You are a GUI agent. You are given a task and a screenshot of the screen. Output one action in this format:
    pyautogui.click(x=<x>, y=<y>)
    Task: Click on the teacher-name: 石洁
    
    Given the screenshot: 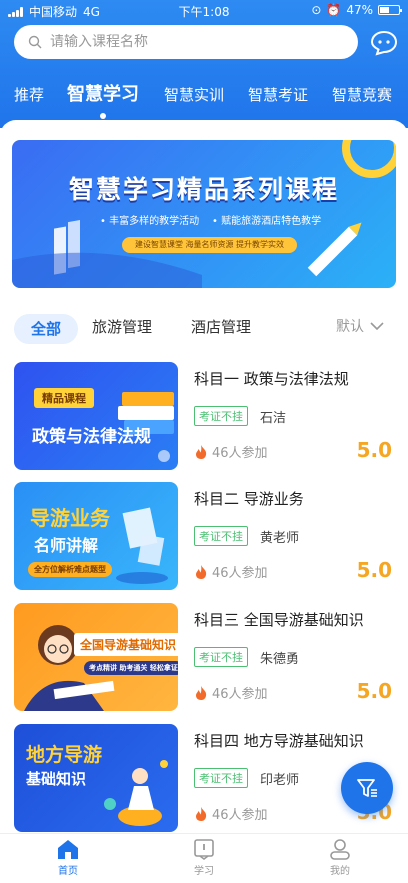 What is the action you would take?
    pyautogui.click(x=273, y=418)
    